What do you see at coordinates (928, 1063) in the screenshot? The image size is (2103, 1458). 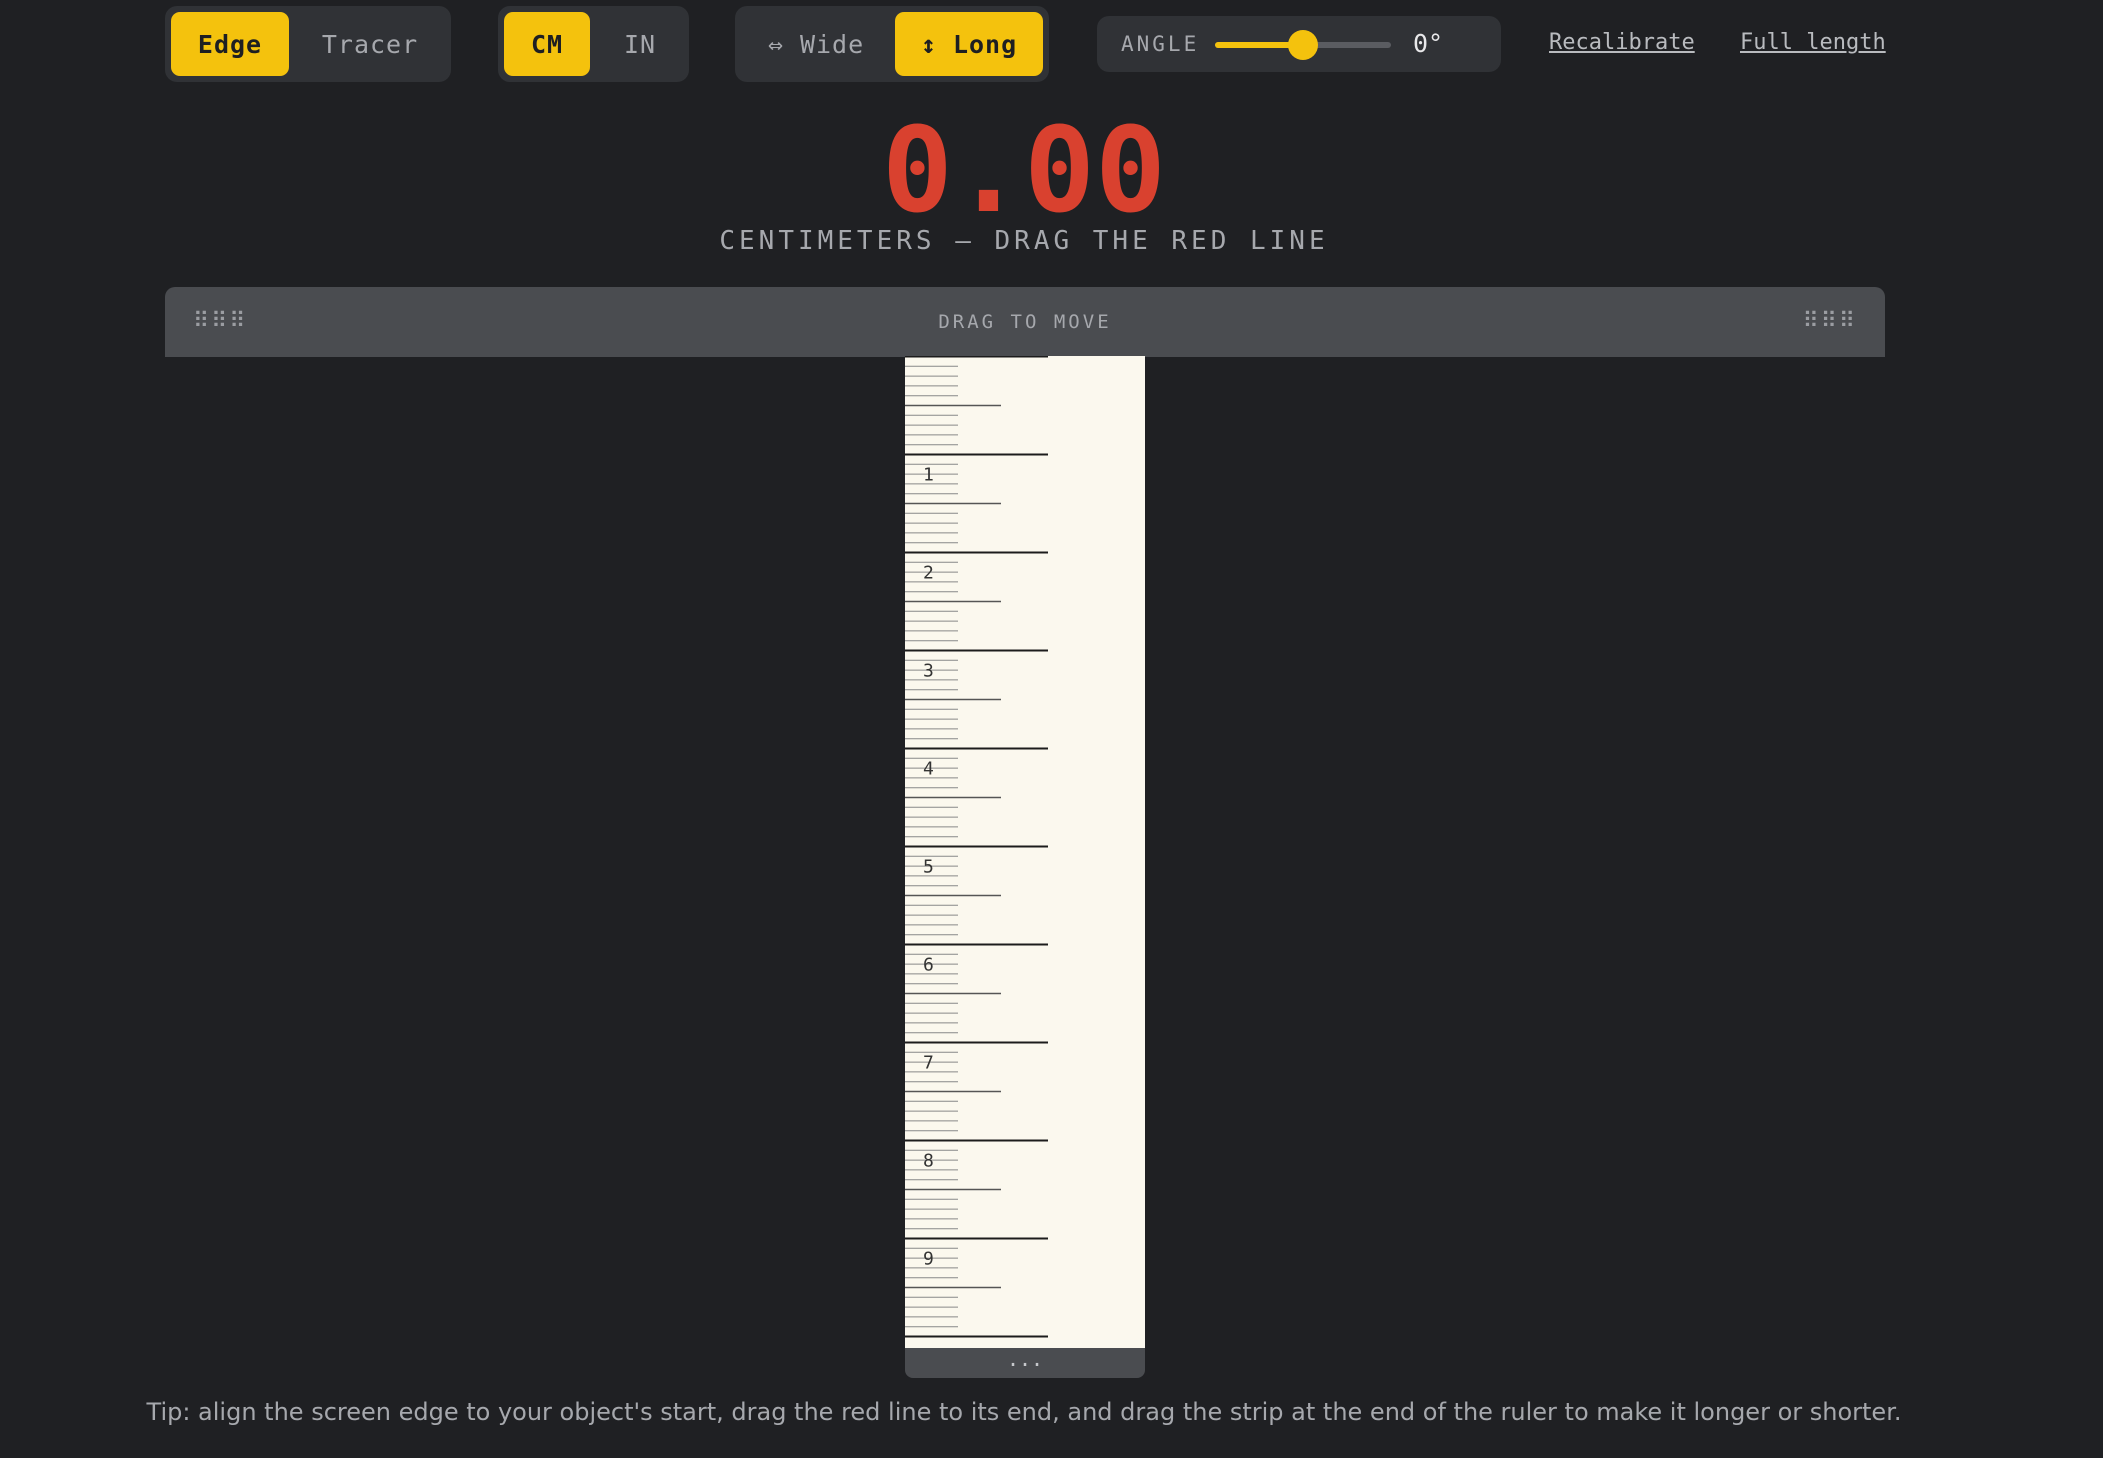 I see `ruler-cm-label: 7` at bounding box center [928, 1063].